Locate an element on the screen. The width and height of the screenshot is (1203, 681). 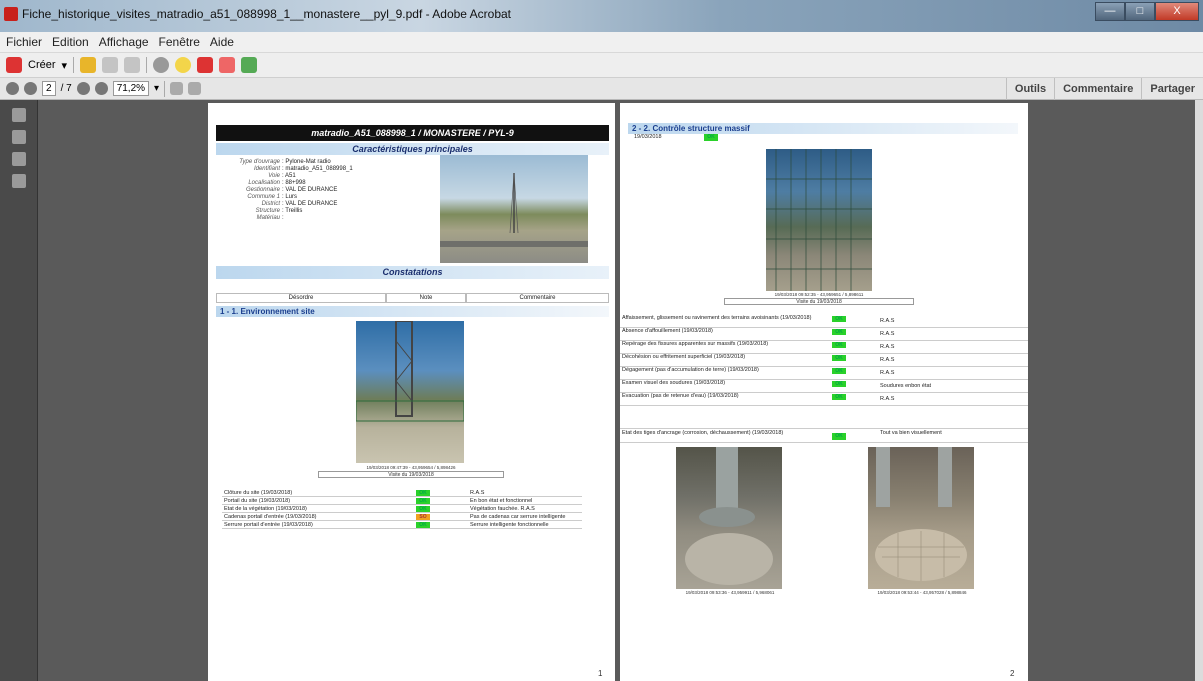
tools-button: Outils is located at coordinates (1029, 89).